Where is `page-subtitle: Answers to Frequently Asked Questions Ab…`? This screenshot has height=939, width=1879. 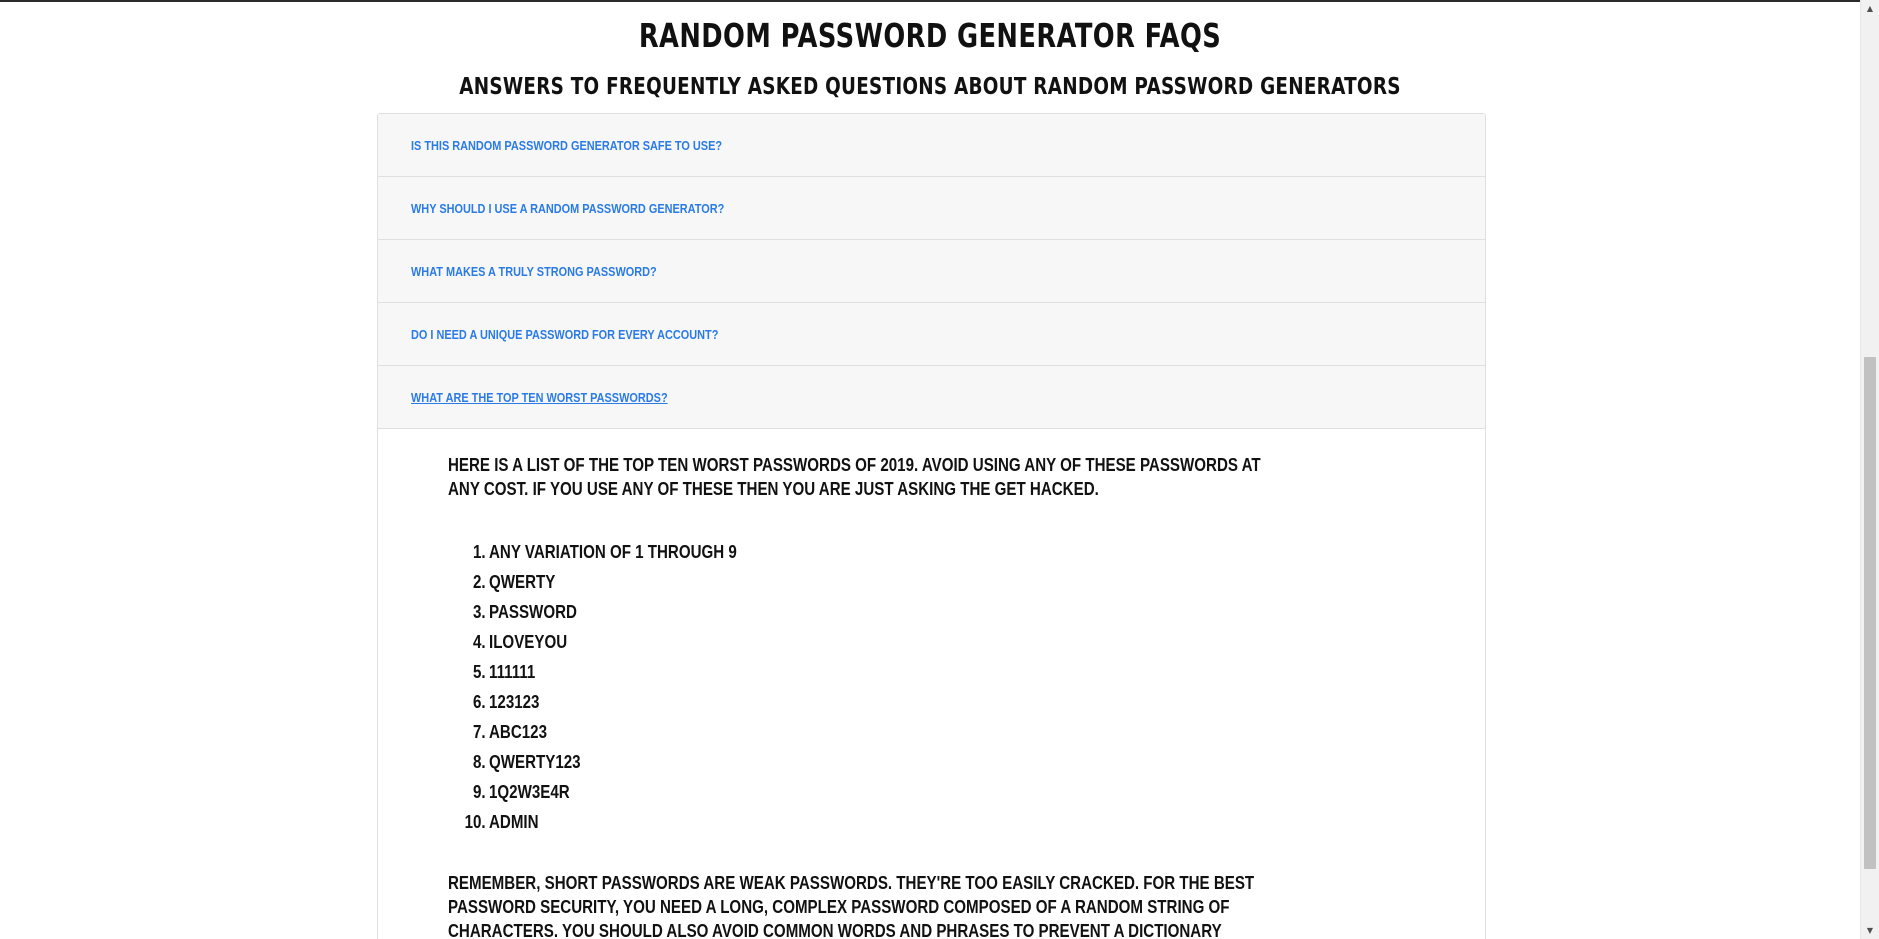
page-subtitle: Answers to Frequently Asked Questions Ab… is located at coordinates (930, 87).